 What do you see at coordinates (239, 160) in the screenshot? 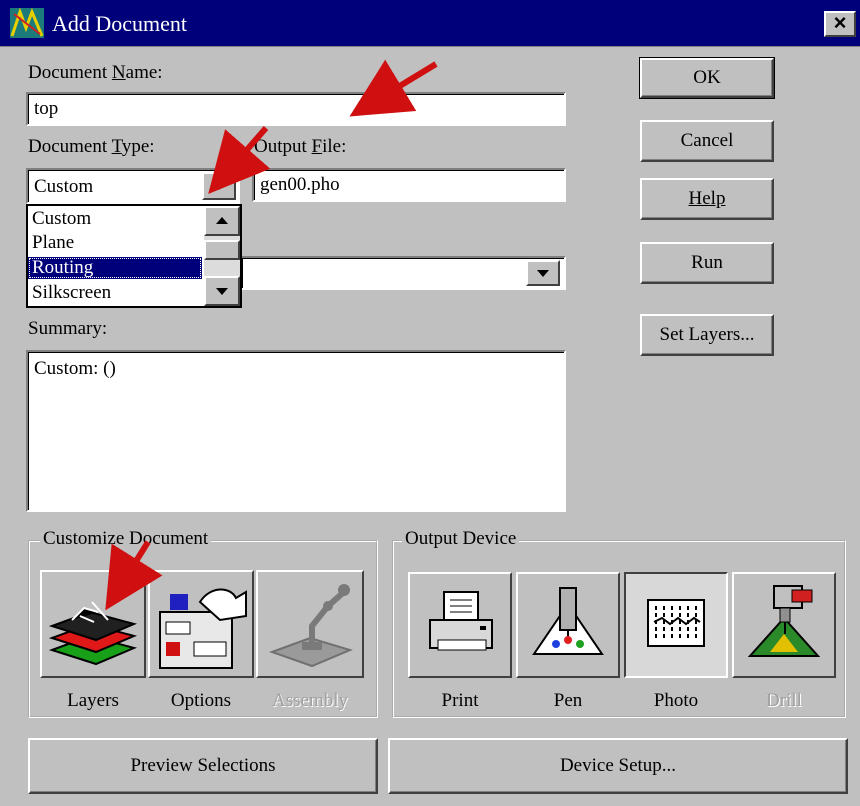
I see `arrow-annotation-type` at bounding box center [239, 160].